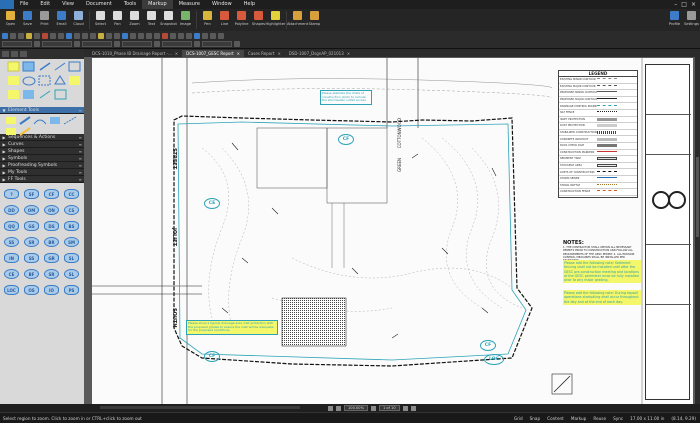  What do you see at coordinates (11, 210) in the screenshot?
I see `stamp-tool: DD` at bounding box center [11, 210].